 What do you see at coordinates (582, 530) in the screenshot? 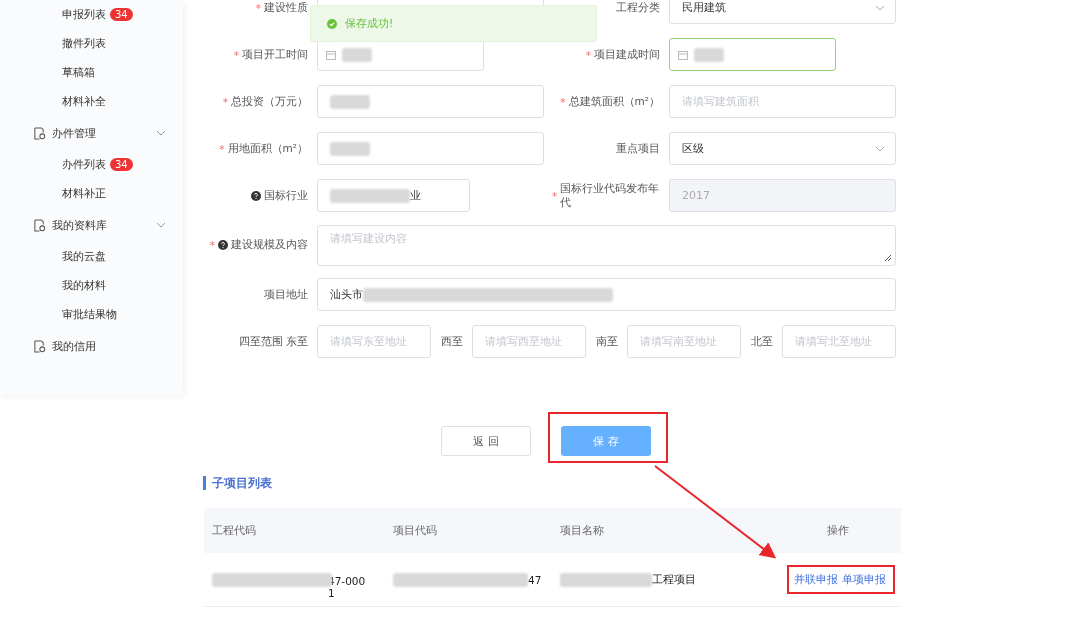
I see `column-header: 项目名称` at bounding box center [582, 530].